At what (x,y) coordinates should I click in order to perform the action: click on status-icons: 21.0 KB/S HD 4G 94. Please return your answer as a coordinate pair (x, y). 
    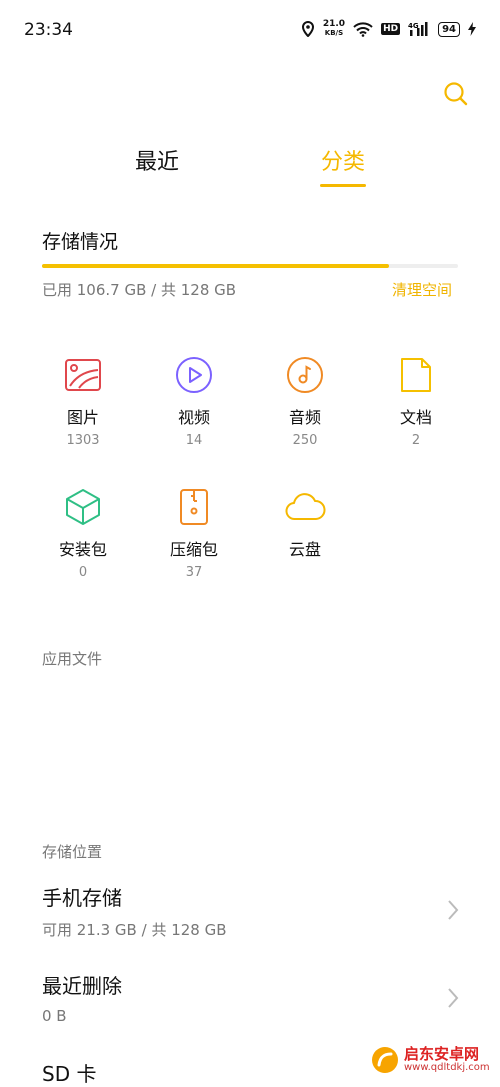
    Looking at the image, I should click on (388, 29).